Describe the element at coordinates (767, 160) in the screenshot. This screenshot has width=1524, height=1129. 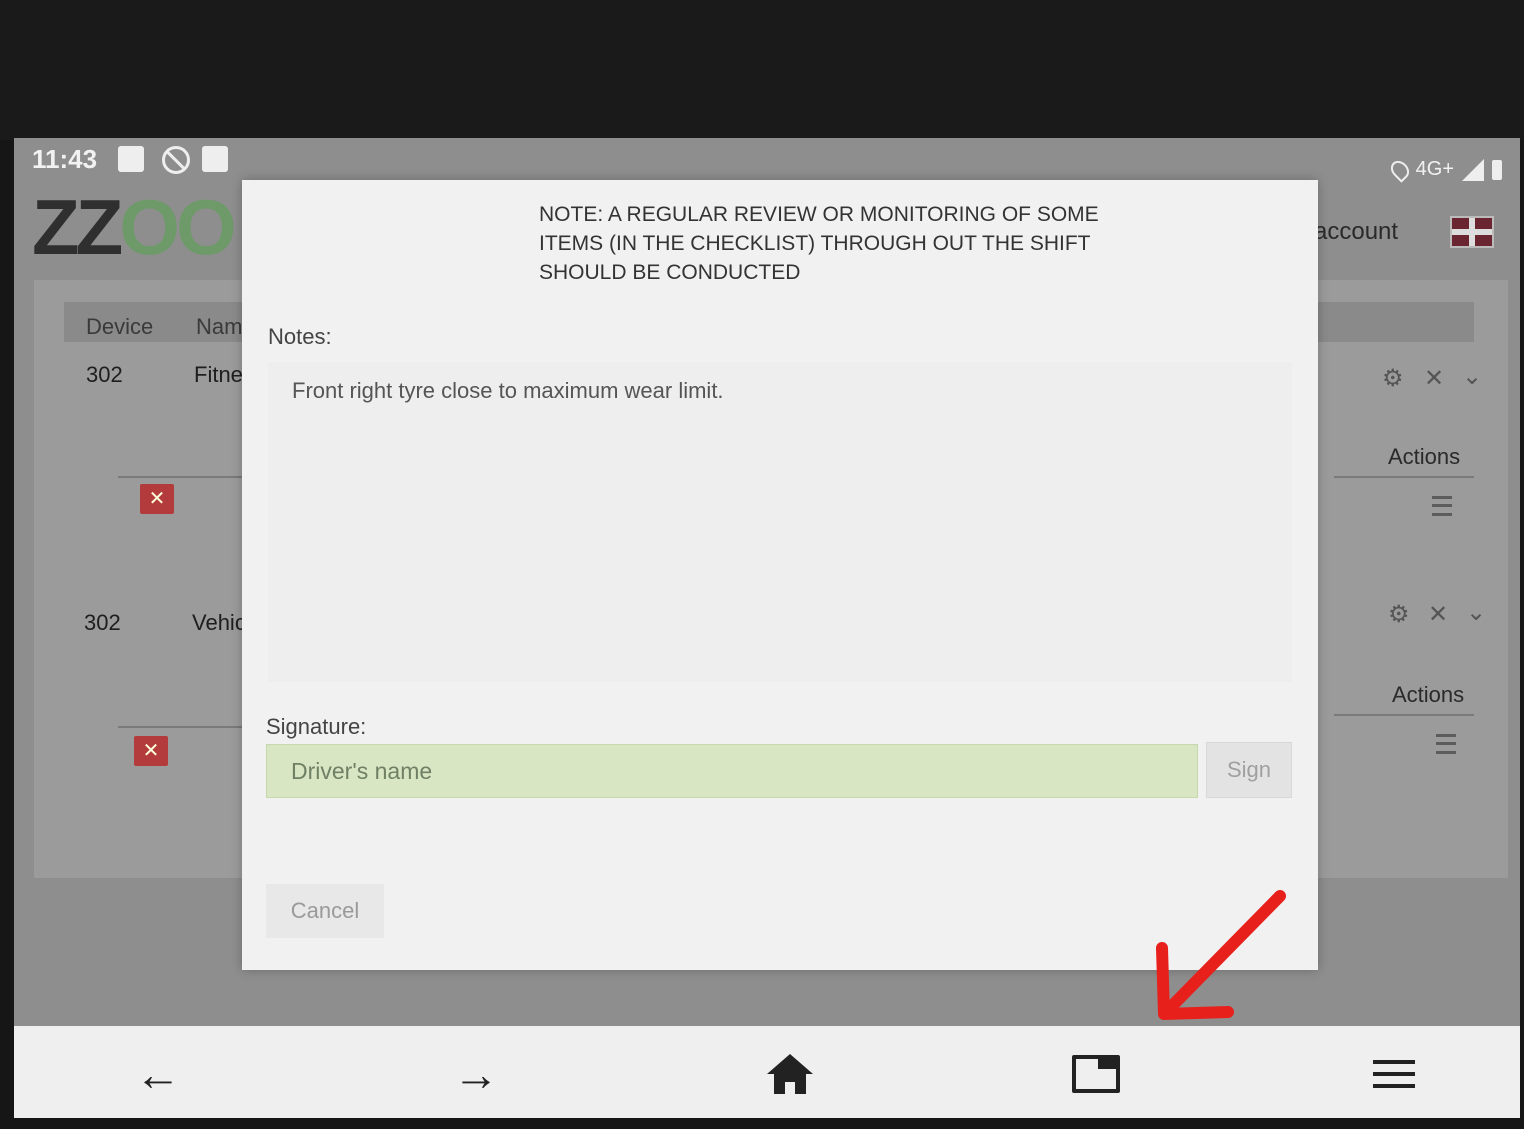
I see `status-bar: 11:43 4G+` at that location.